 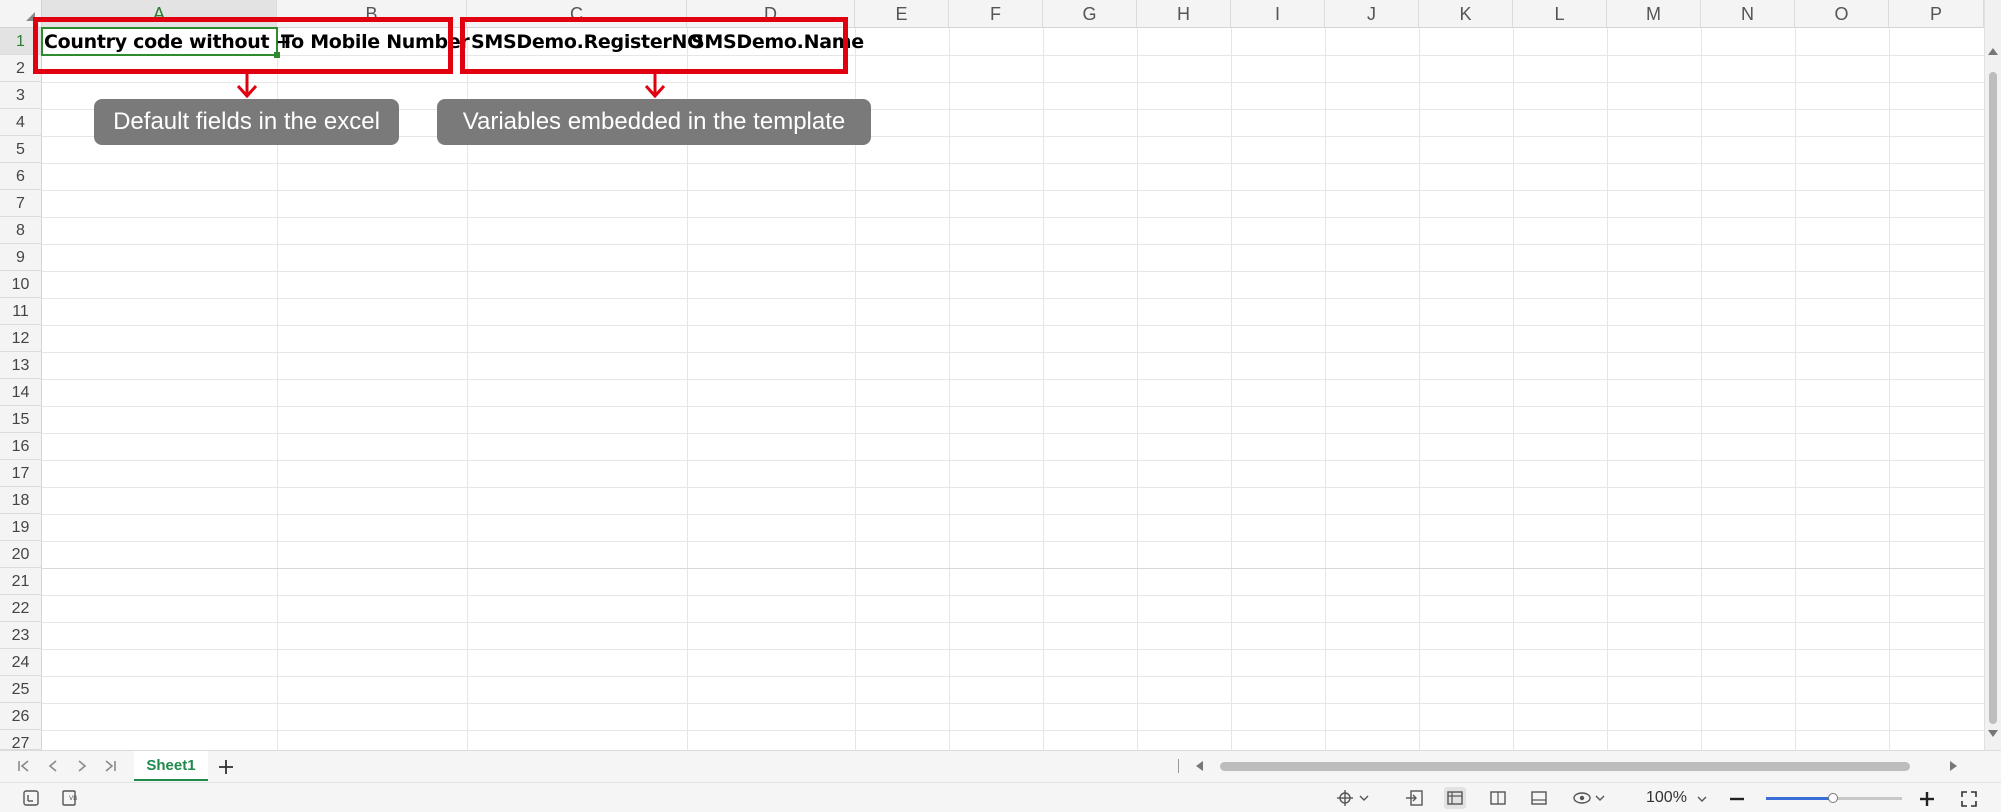 I want to click on default-fields-highlight, so click(x=243, y=45).